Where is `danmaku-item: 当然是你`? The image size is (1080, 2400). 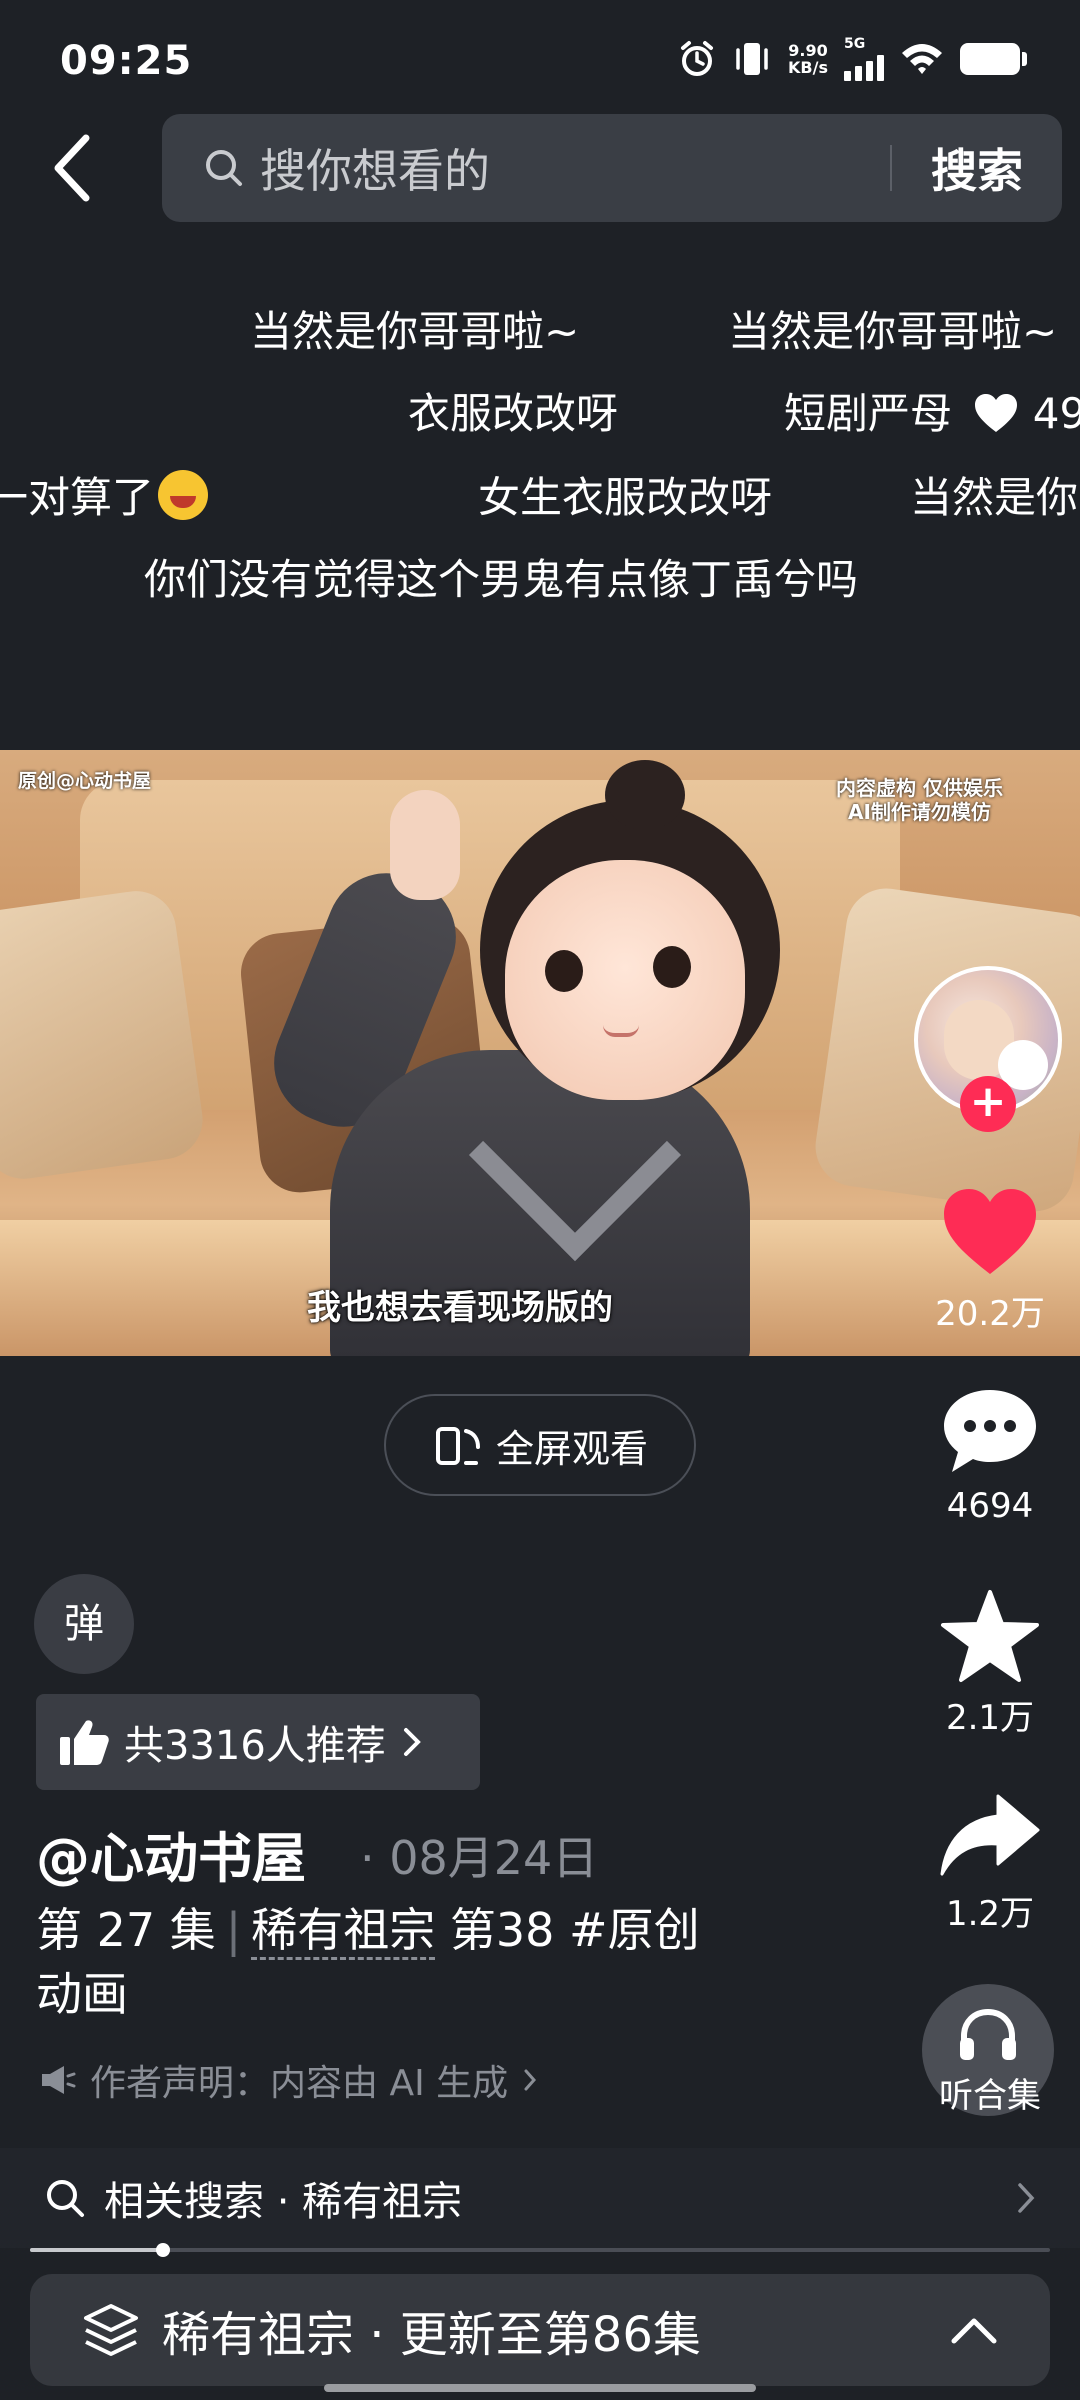
danmaku-item: 当然是你 is located at coordinates (994, 494).